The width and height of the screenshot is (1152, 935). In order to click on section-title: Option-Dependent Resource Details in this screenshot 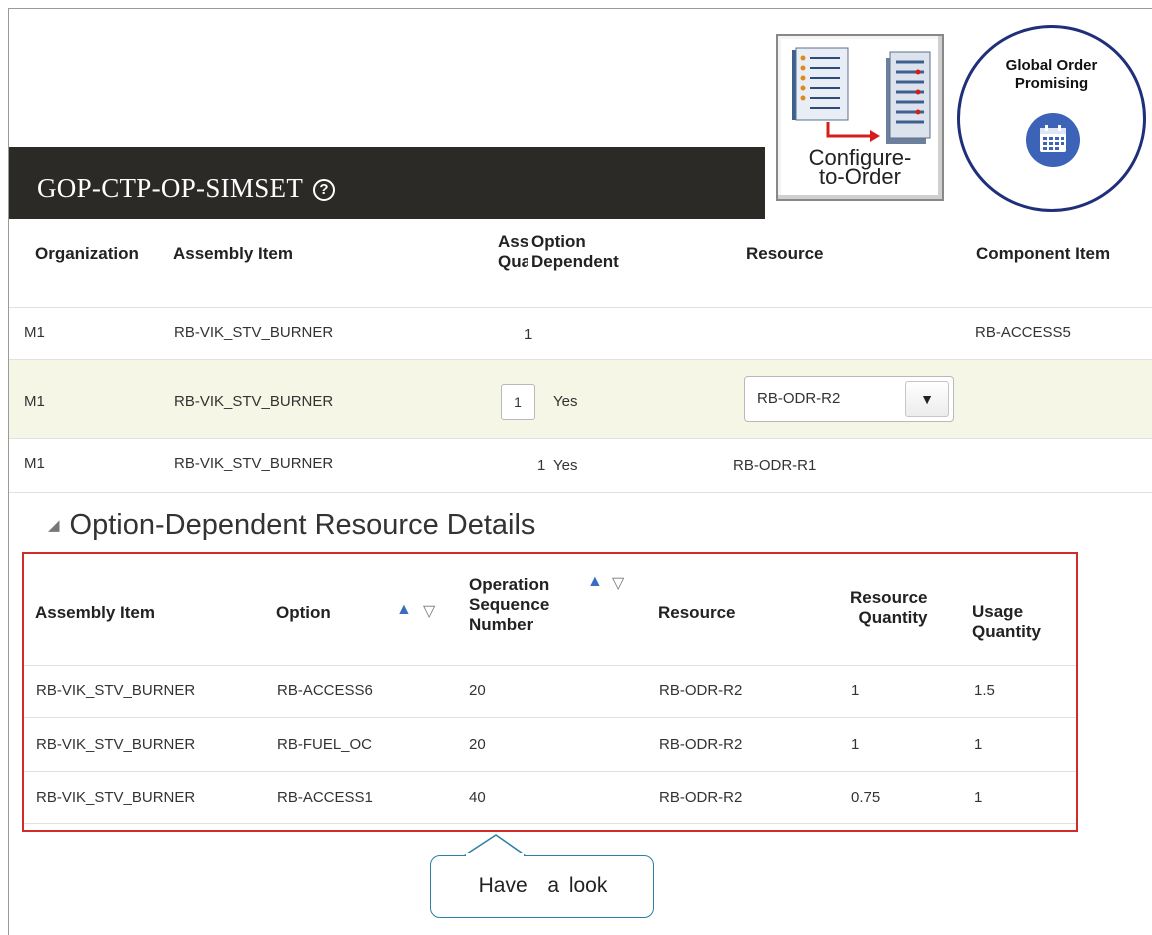, I will do `click(302, 525)`.